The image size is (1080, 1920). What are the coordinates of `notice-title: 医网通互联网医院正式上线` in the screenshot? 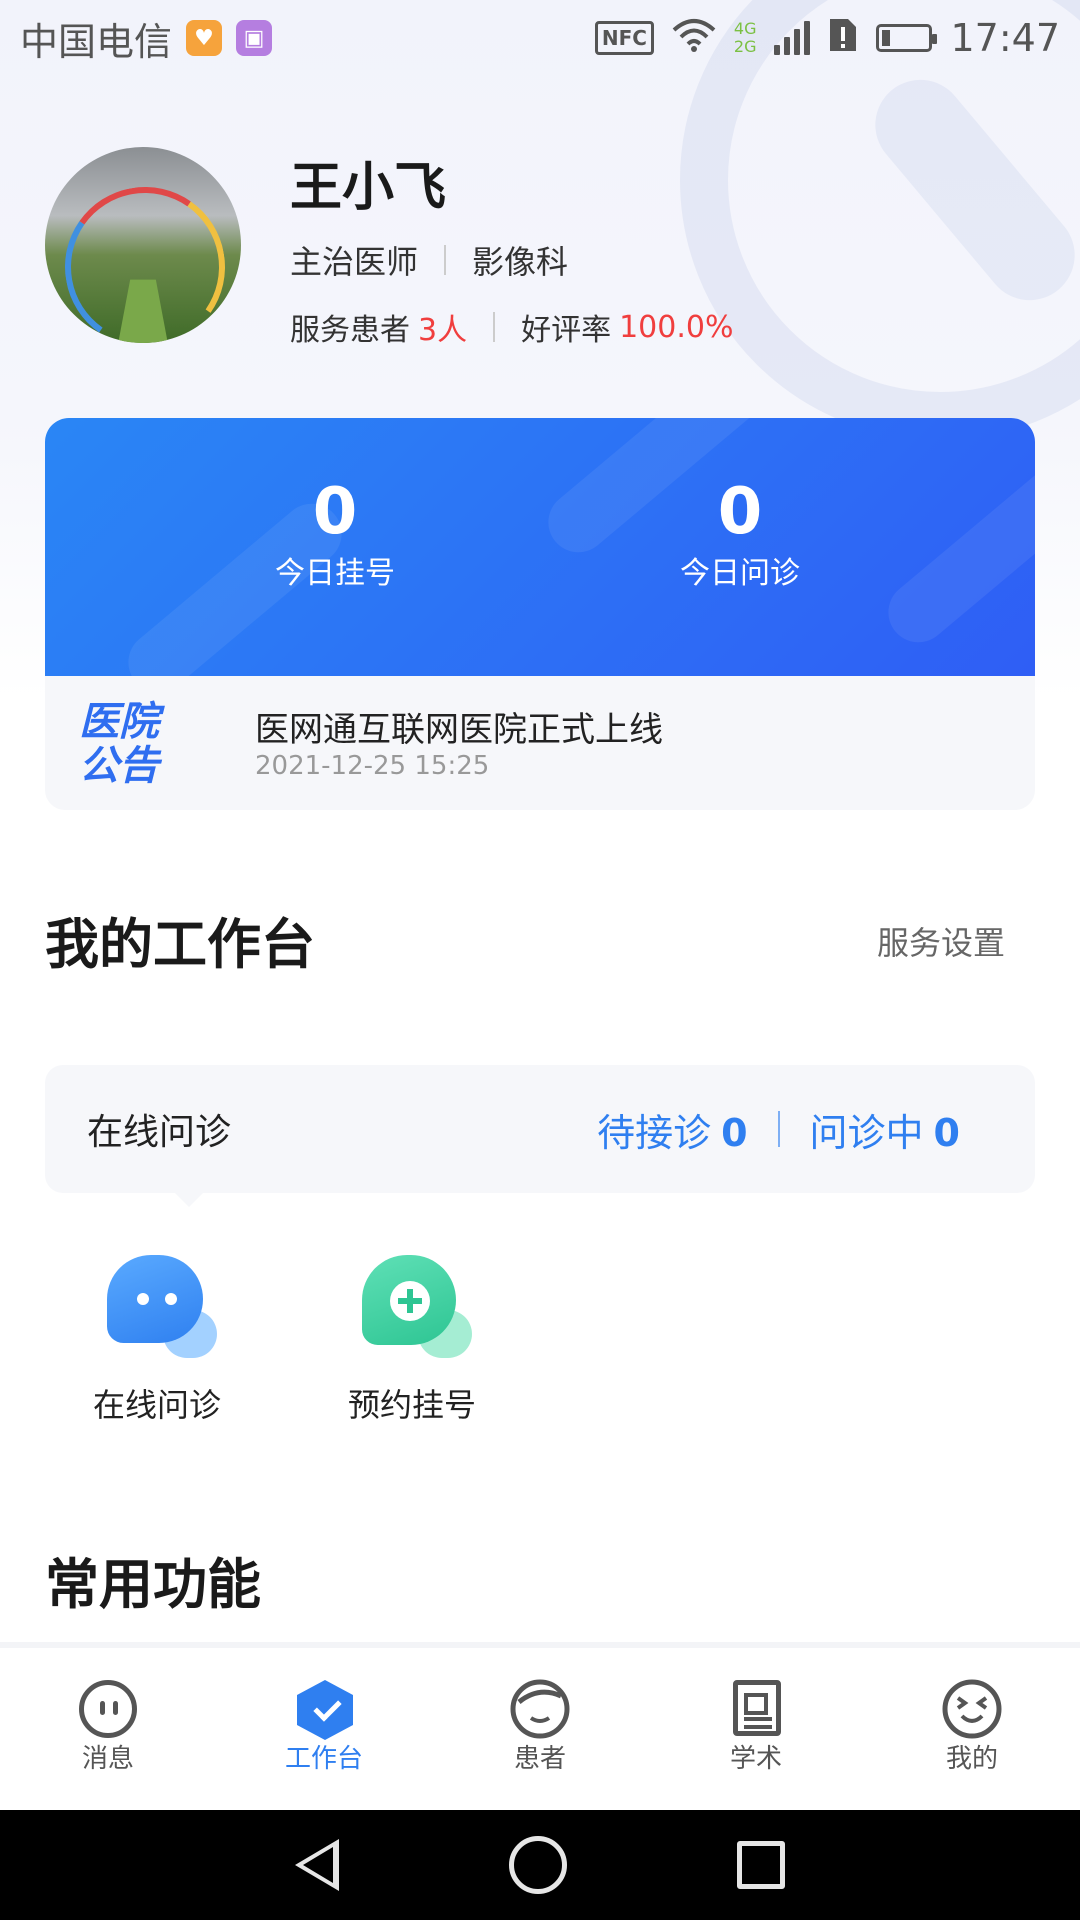 It's located at (459, 730).